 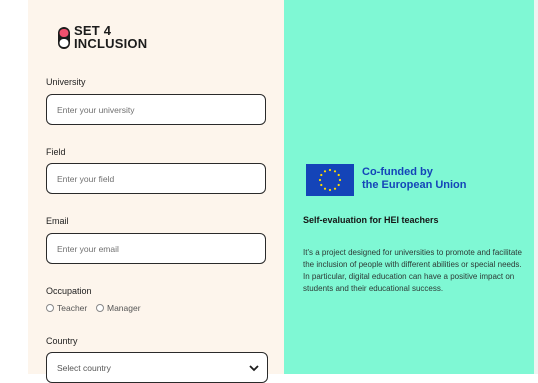 I want to click on eu-funding-line-2: the European Union, so click(x=414, y=185).